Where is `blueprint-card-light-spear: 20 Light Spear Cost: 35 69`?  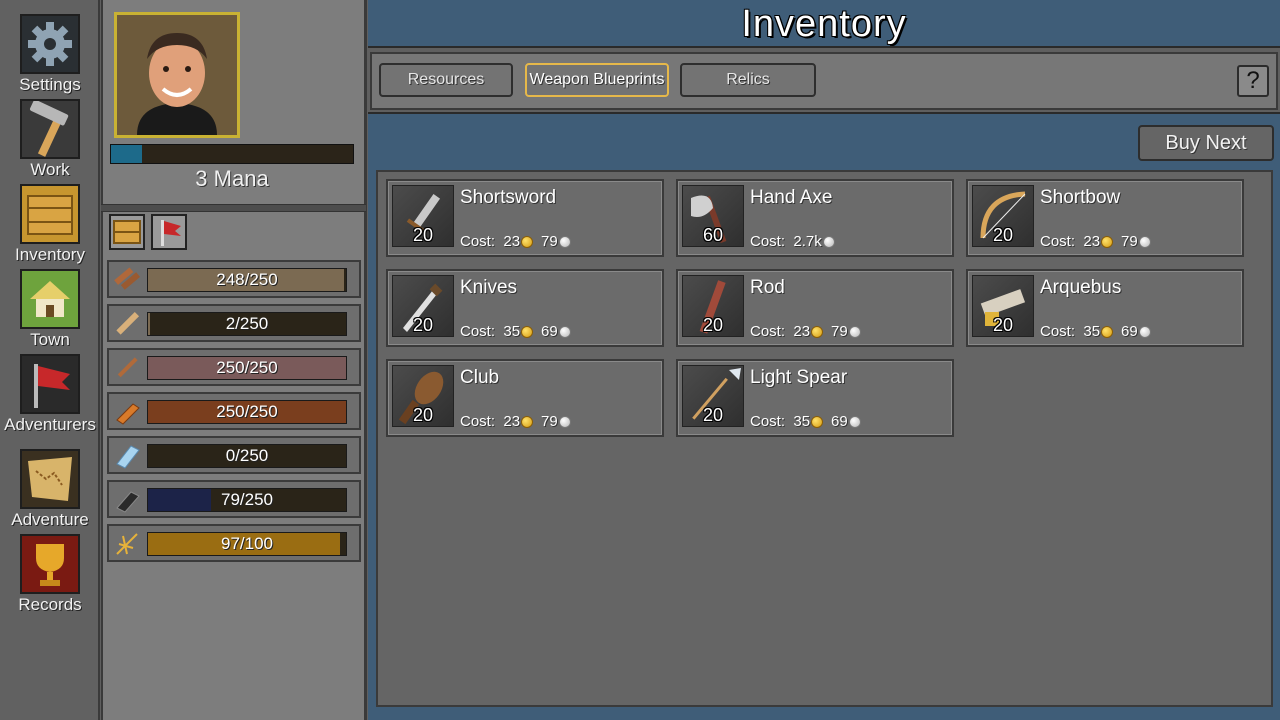 blueprint-card-light-spear: 20 Light Spear Cost: 35 69 is located at coordinates (815, 398).